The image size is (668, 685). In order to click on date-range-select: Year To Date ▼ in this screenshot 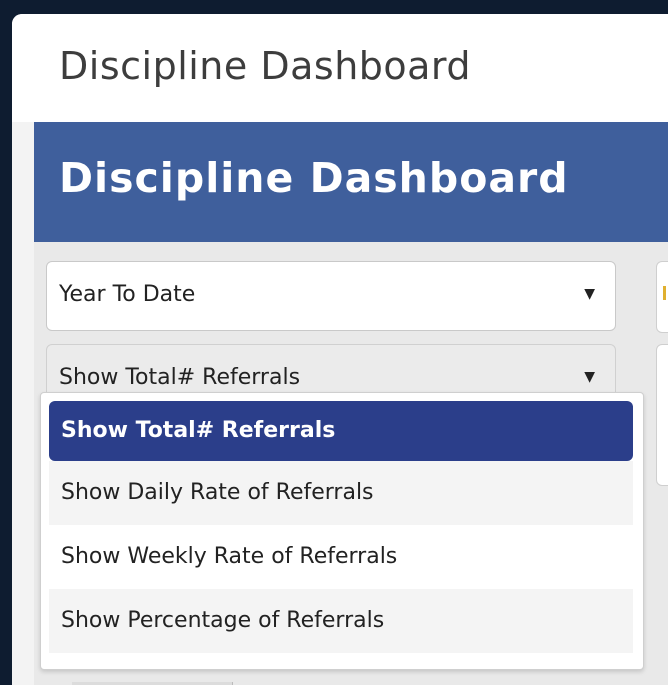, I will do `click(331, 296)`.